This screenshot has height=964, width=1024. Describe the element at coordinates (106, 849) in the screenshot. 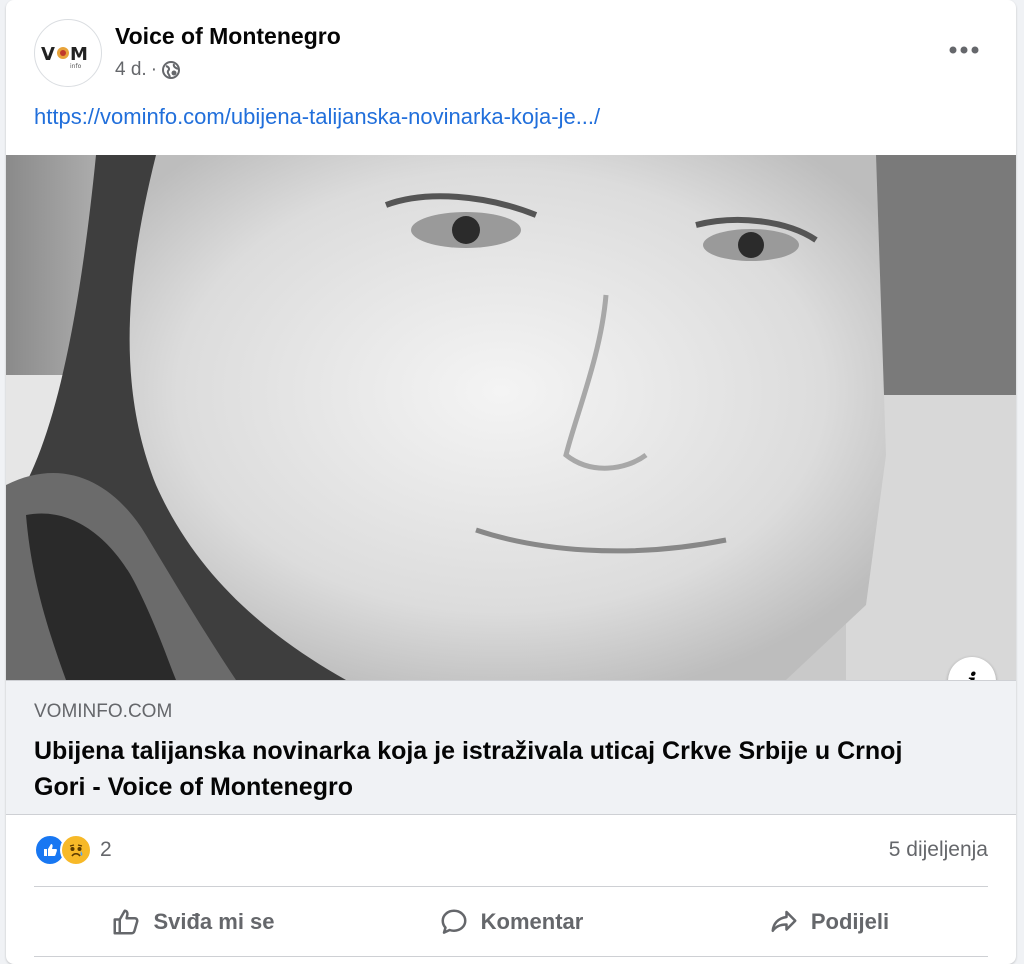

I see `reaction-count: 2` at that location.